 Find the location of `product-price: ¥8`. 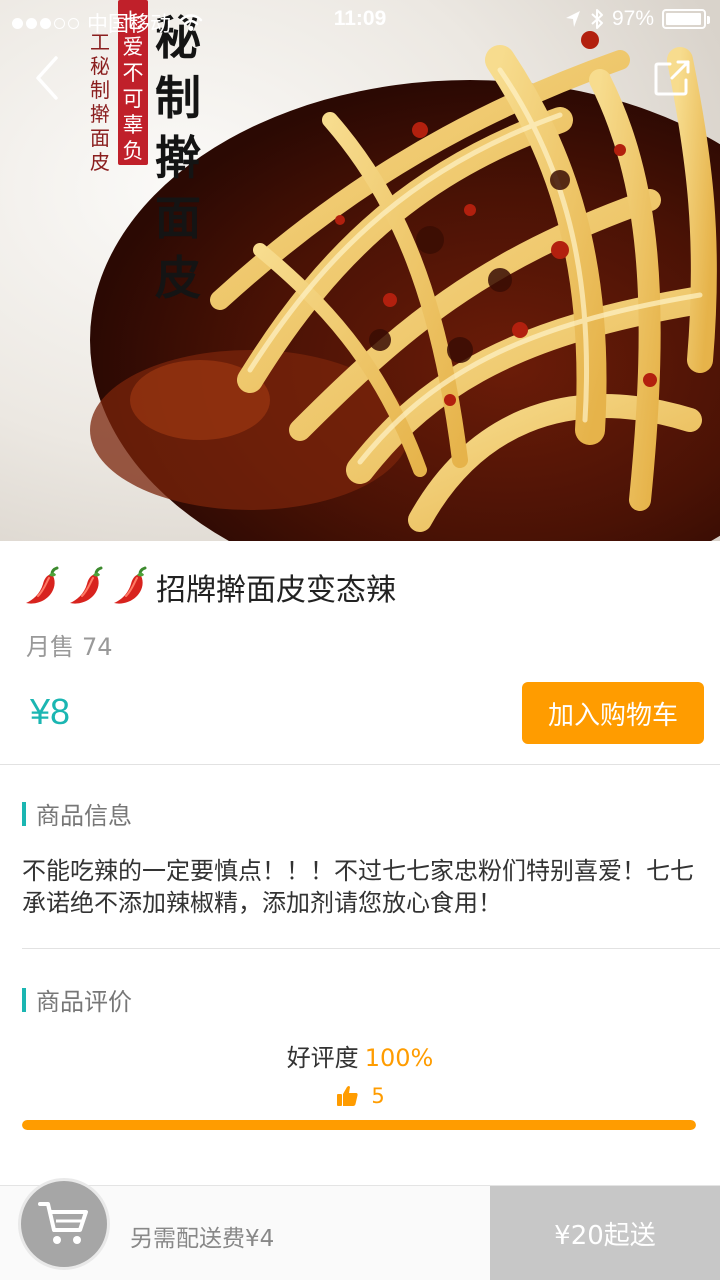

product-price: ¥8 is located at coordinates (50, 711).